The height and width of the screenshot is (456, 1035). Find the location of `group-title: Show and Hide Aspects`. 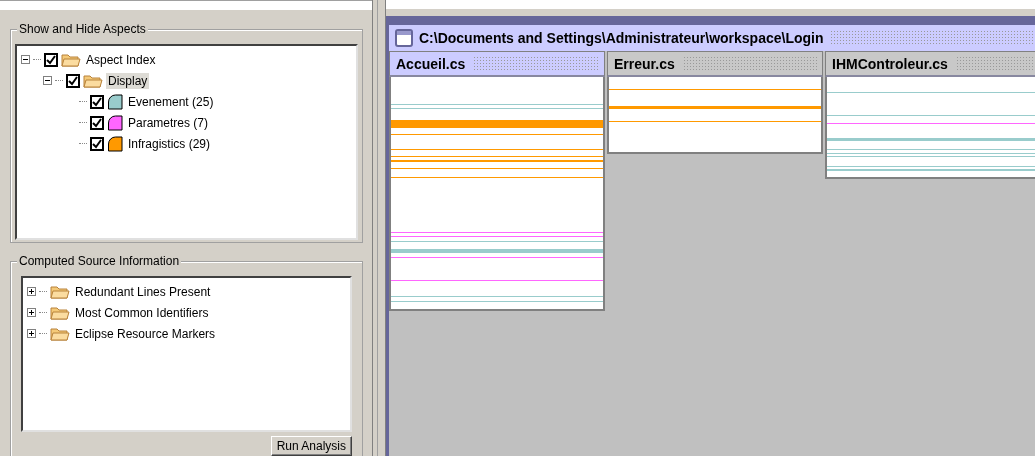

group-title: Show and Hide Aspects is located at coordinates (82, 29).